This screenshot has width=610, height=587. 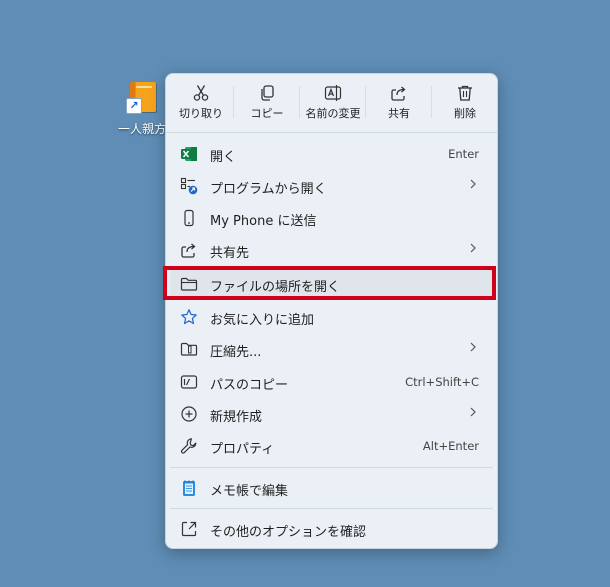 I want to click on delete-button: 削除, so click(x=465, y=104).